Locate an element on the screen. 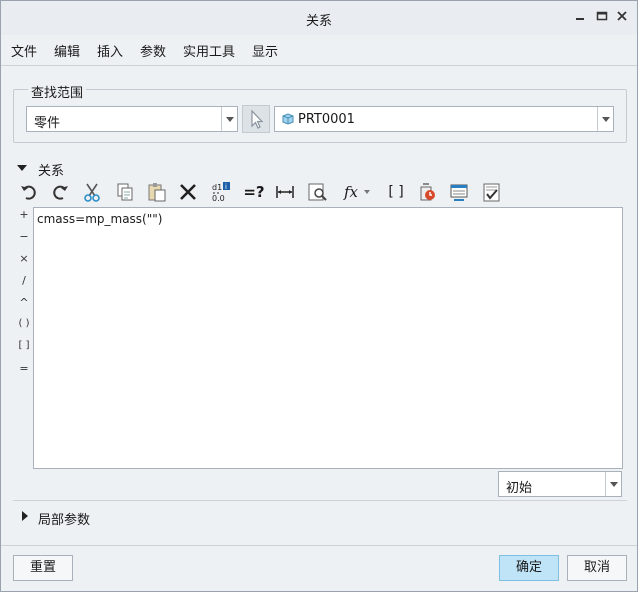  menu-utilities: 实用工具 is located at coordinates (209, 50).